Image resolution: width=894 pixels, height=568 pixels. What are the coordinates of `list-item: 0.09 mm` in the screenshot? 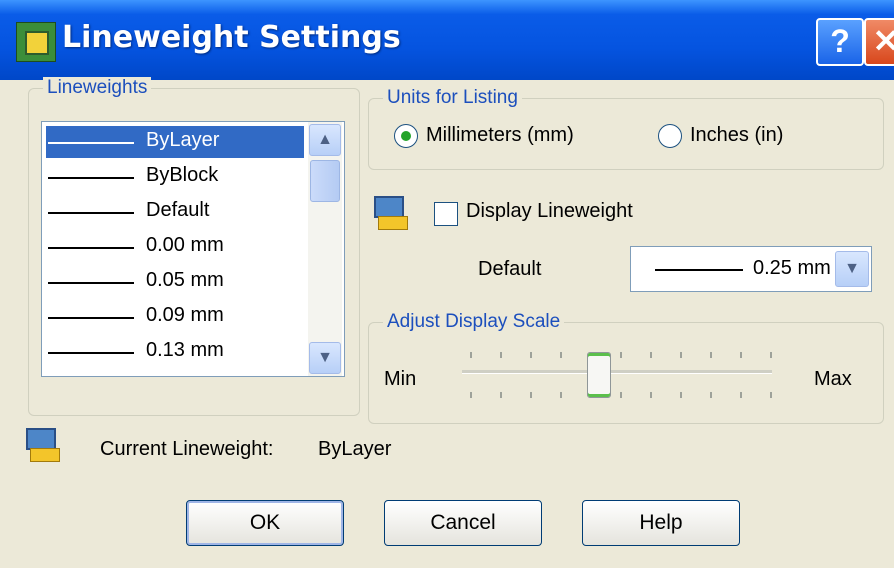 It's located at (175, 317).